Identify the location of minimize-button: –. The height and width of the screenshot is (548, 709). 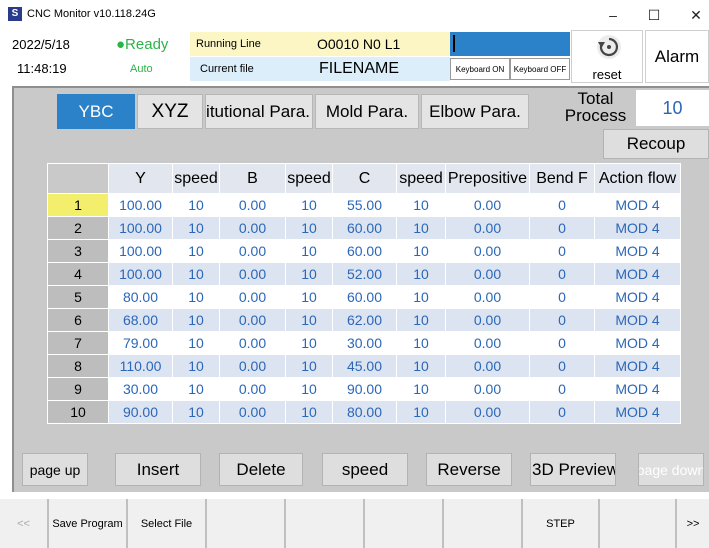
(613, 15).